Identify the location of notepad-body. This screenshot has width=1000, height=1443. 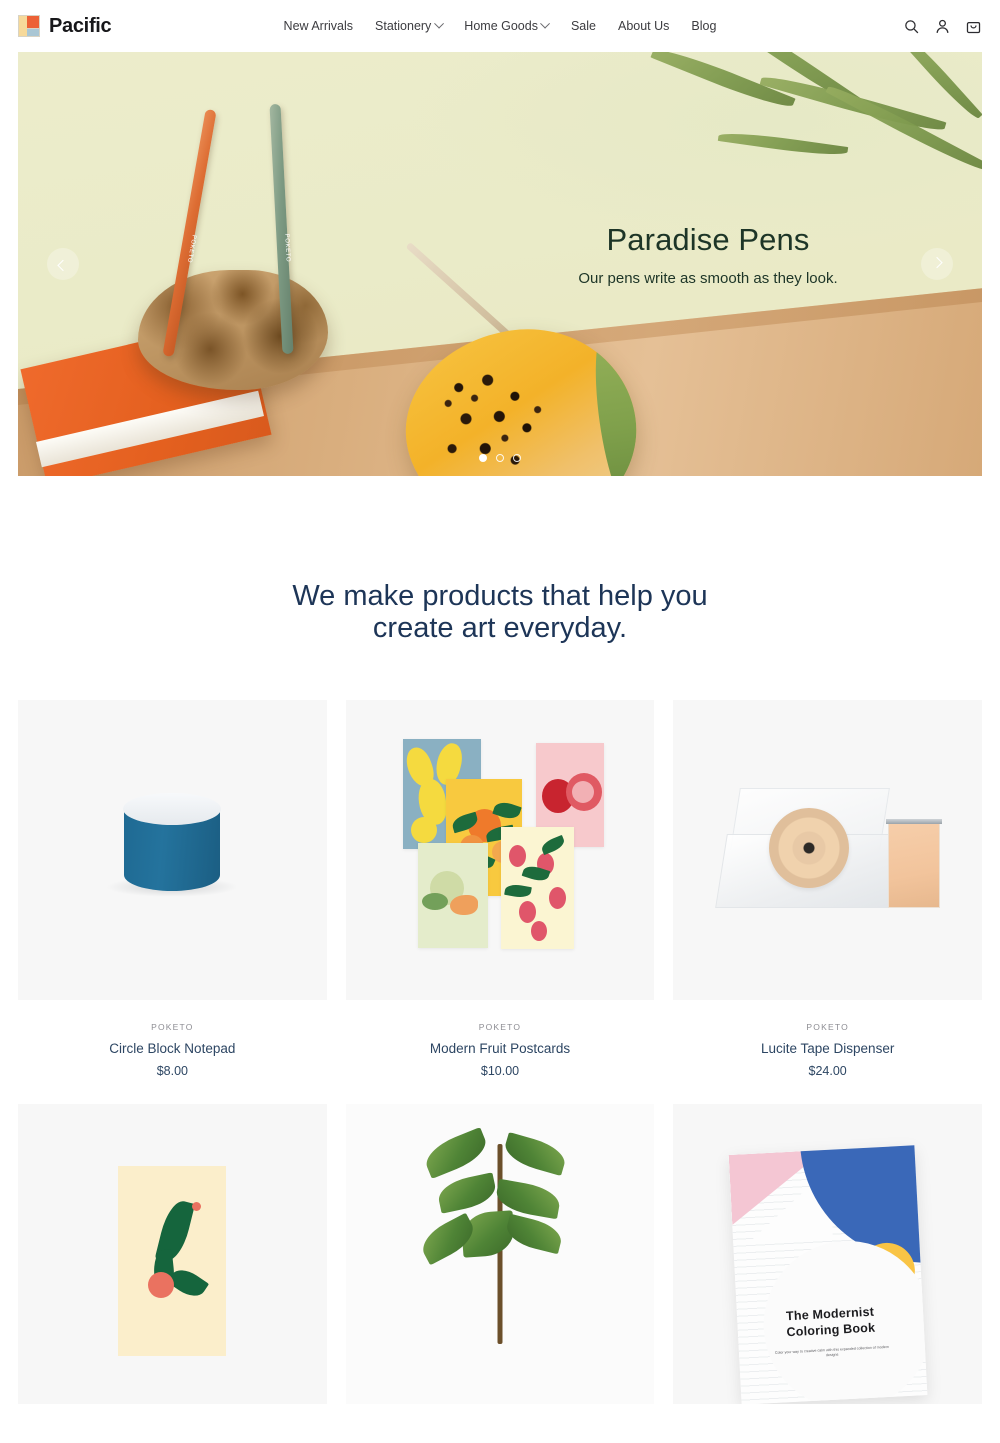
(172, 841).